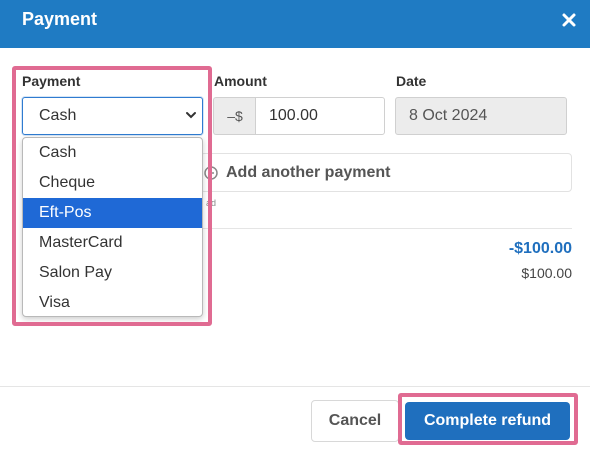  Describe the element at coordinates (112, 243) in the screenshot. I see `dropdown-option-mastercard: MasterCard` at that location.